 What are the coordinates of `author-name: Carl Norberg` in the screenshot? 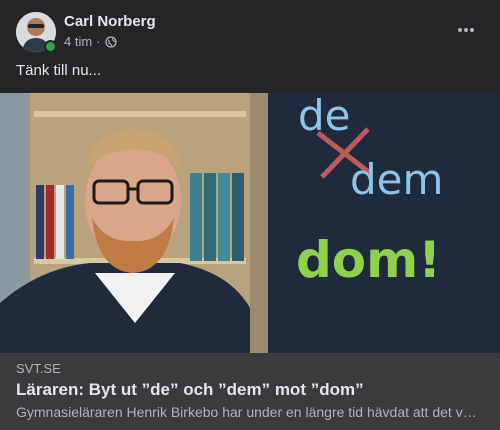 It's located at (110, 21).